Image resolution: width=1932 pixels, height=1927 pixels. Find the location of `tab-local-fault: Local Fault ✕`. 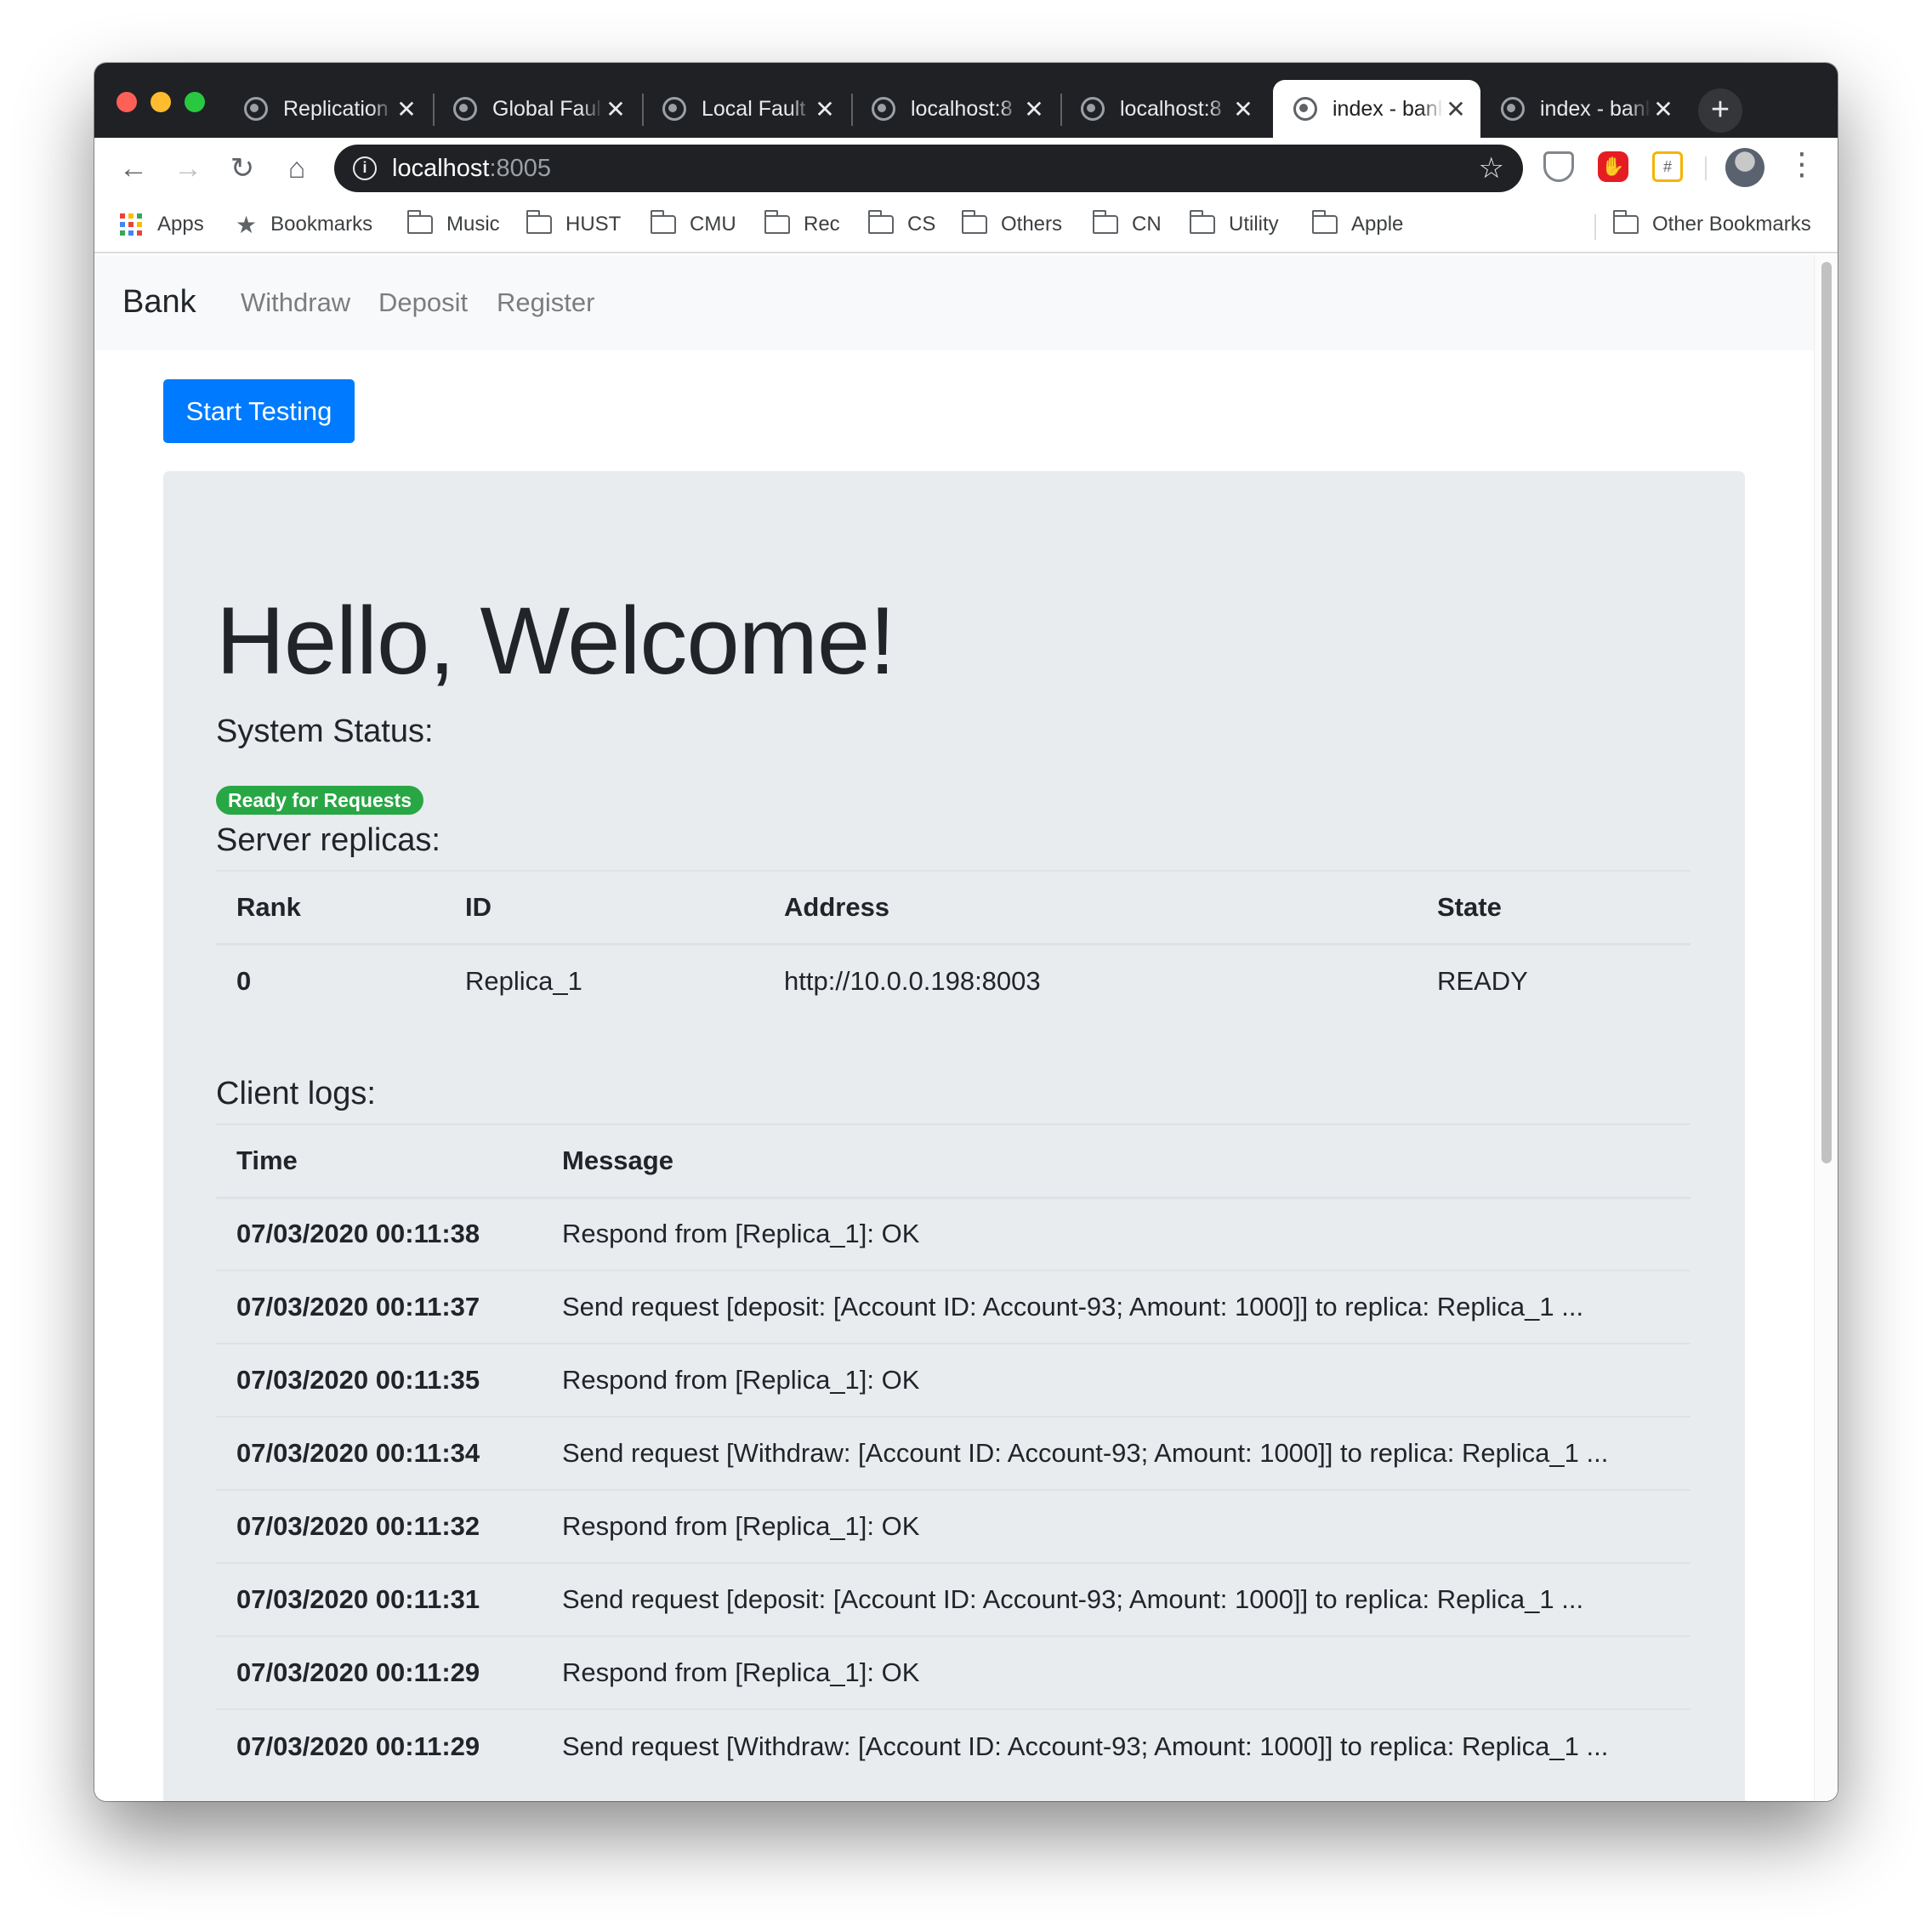

tab-local-fault: Local Fault ✕ is located at coordinates (746, 109).